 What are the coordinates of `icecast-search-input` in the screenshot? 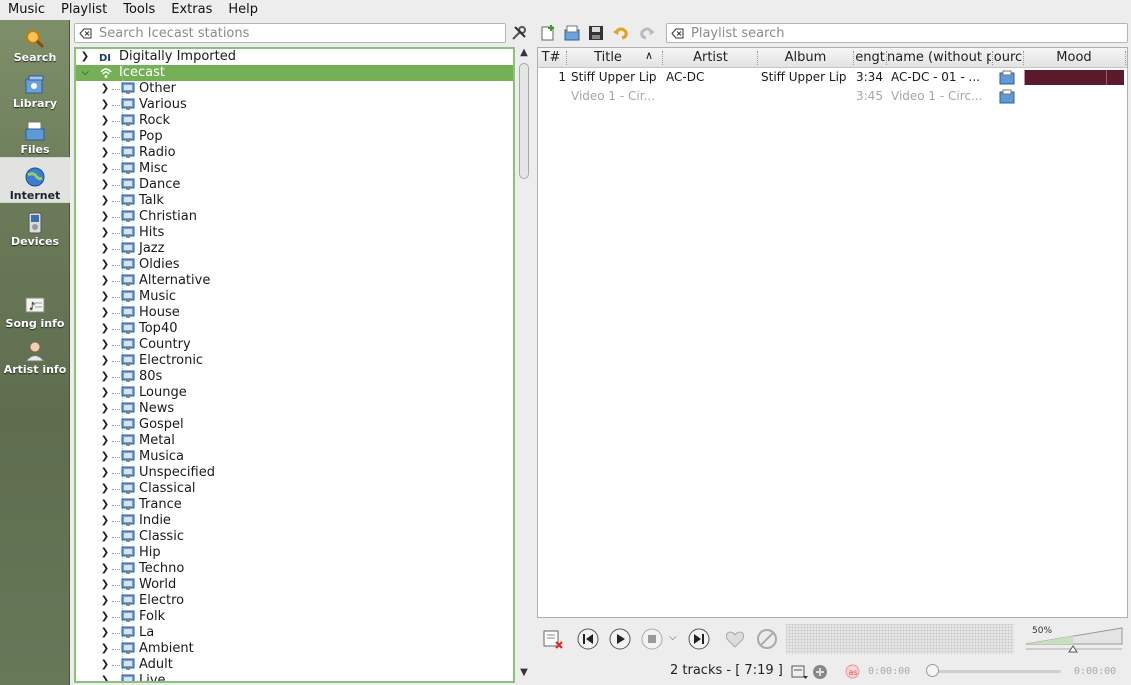 It's located at (297, 33).